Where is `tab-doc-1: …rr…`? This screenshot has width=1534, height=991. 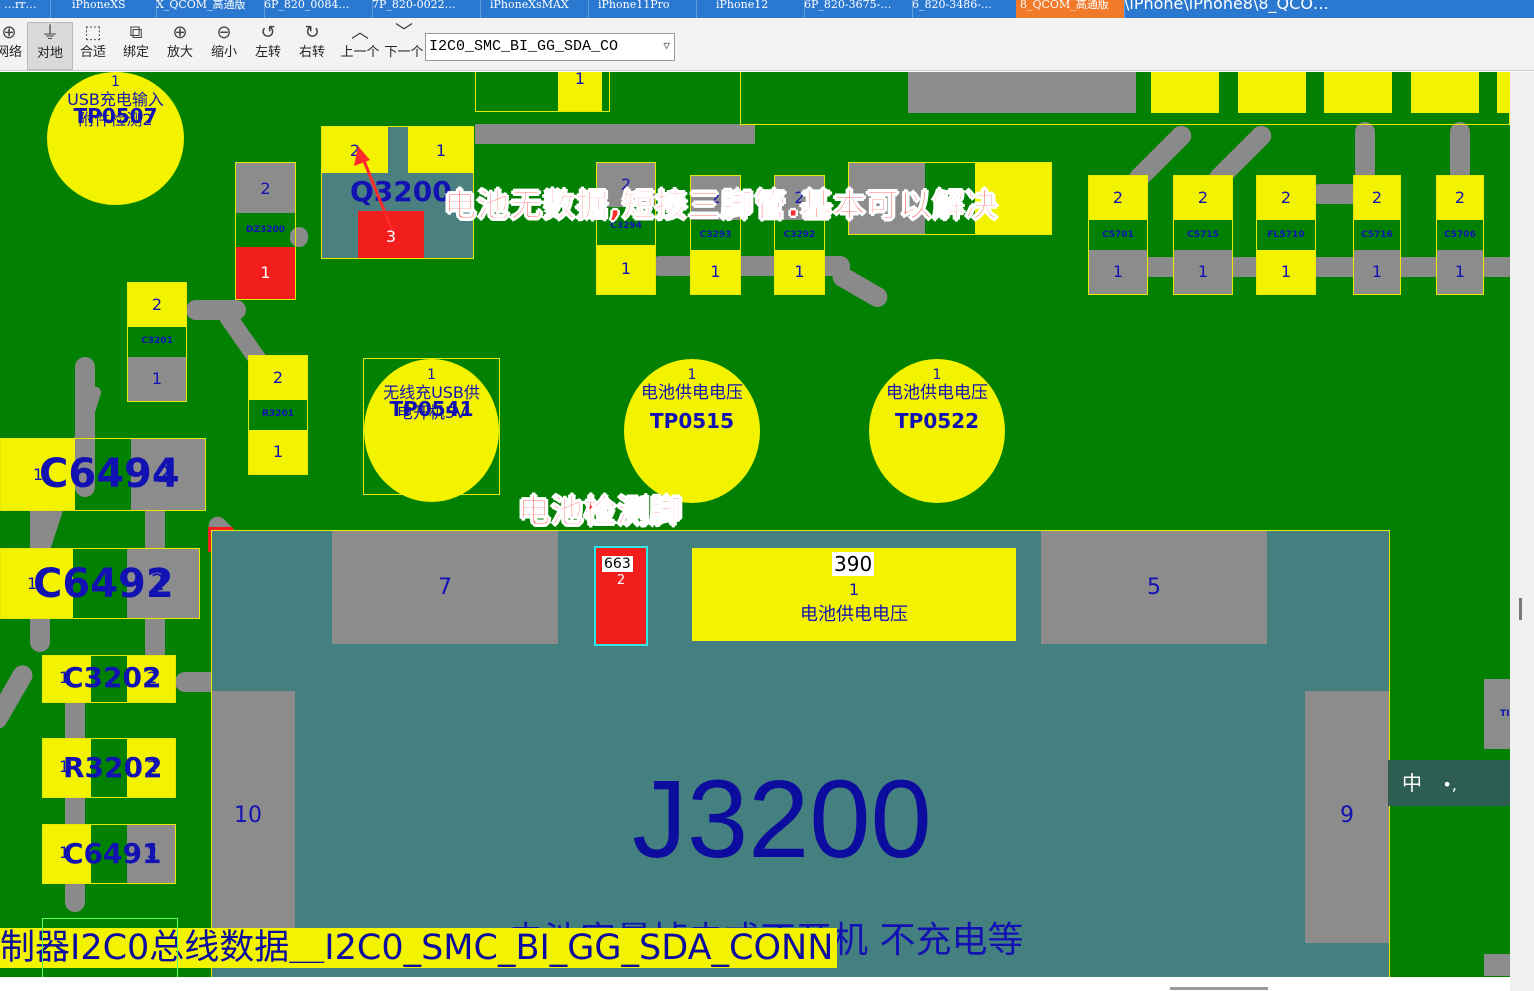
tab-doc-1: …rr… is located at coordinates (25, 9).